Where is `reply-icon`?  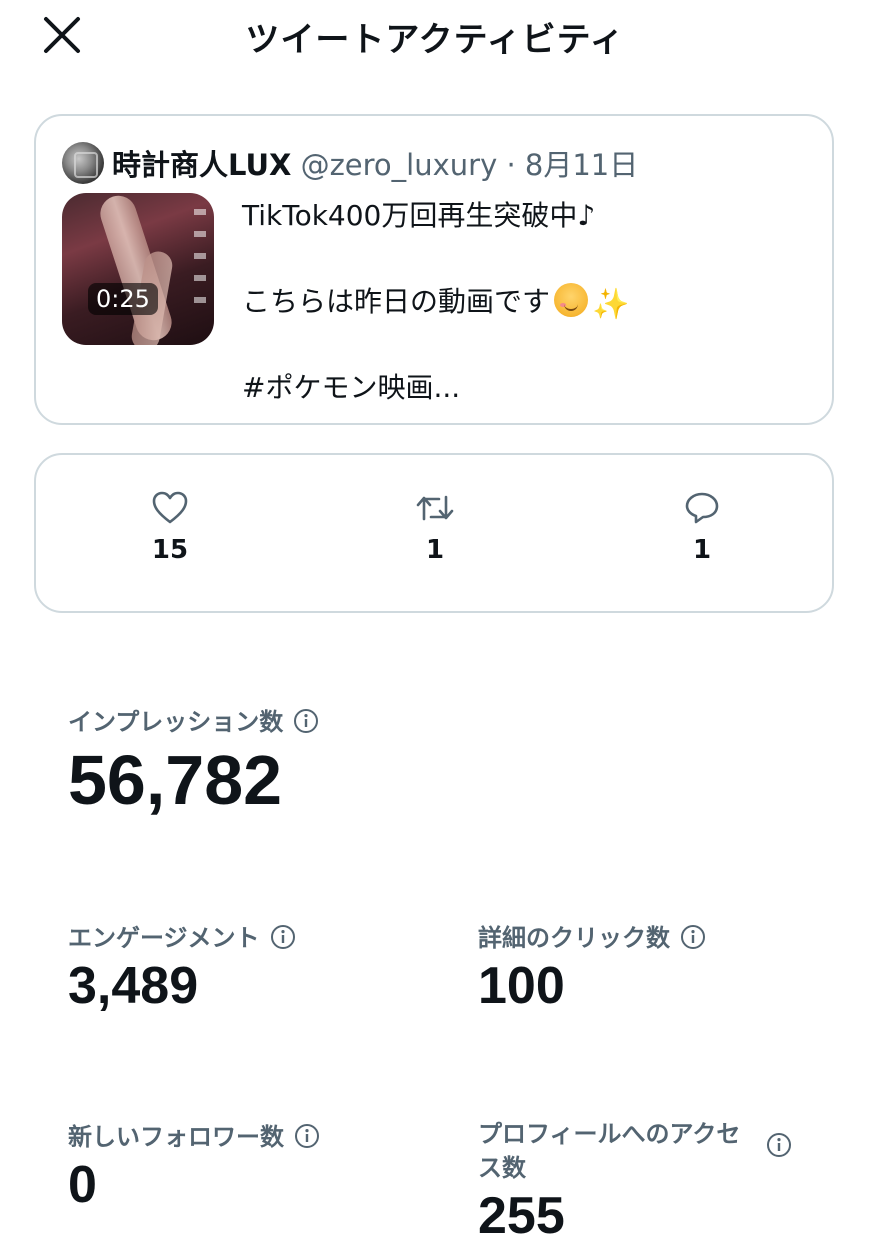
reply-icon is located at coordinates (702, 508).